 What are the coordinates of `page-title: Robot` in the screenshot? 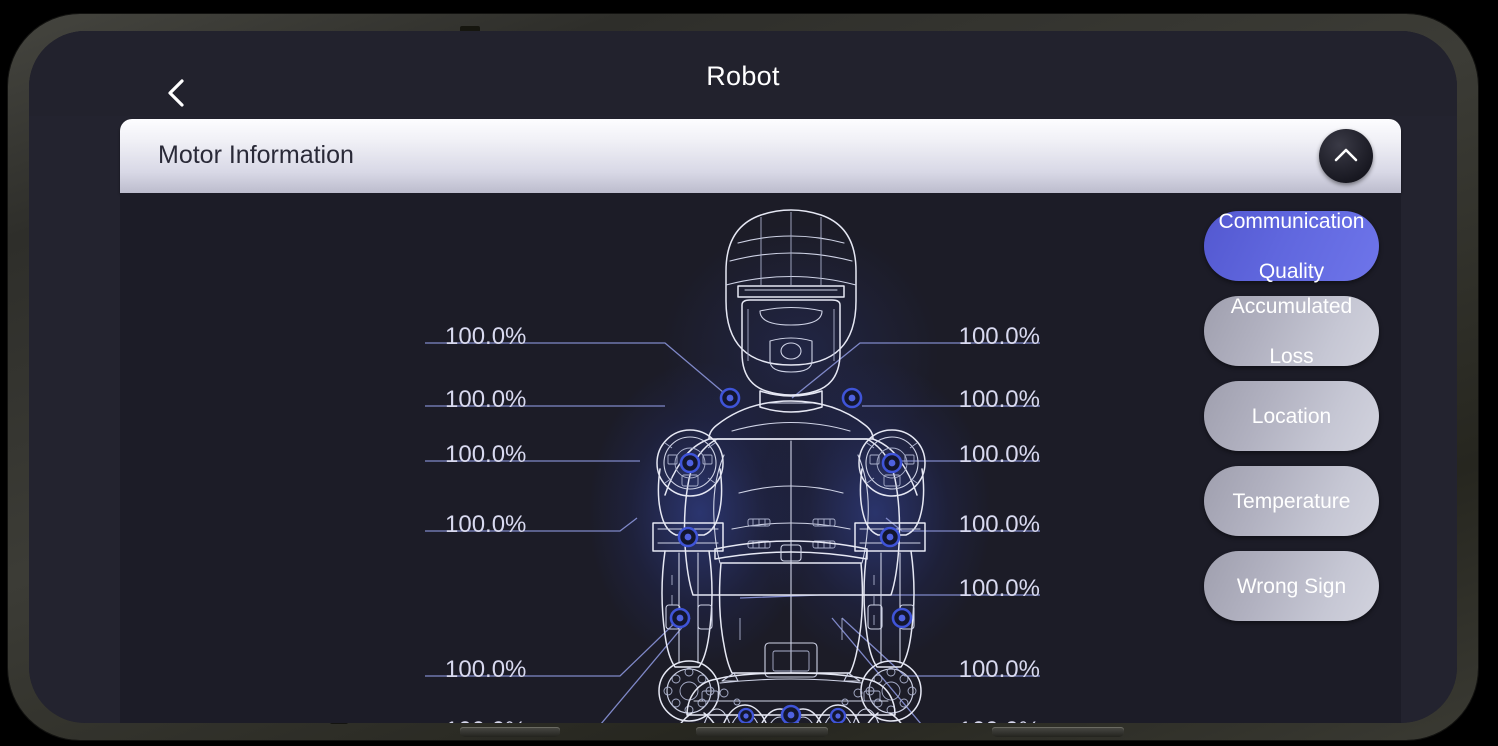 It's located at (743, 76).